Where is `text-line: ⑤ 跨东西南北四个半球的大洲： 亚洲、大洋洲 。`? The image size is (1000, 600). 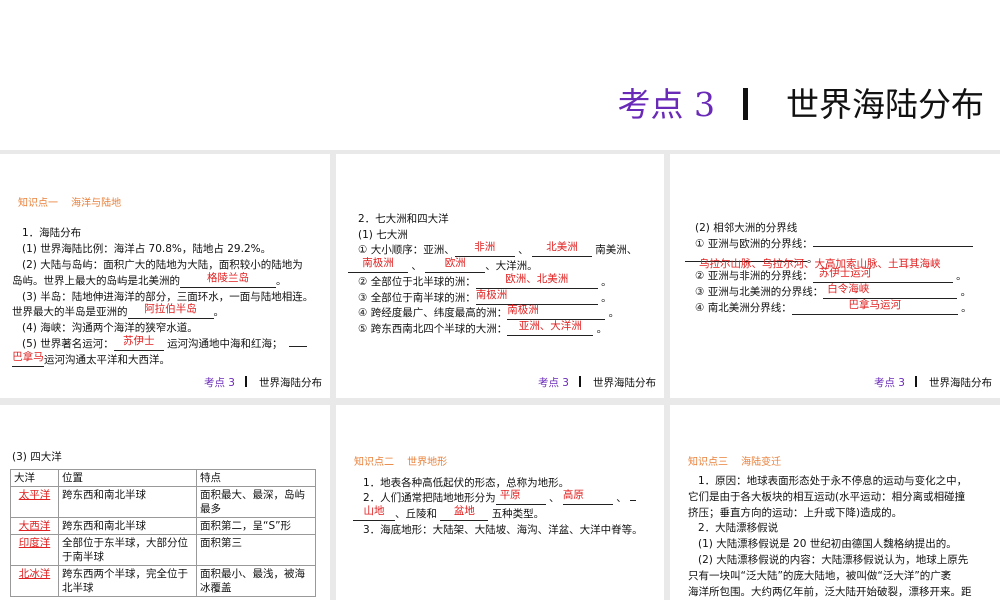
text-line: ⑤ 跨东西南北四个半球的大洲： 亚洲、大洋洲 。 is located at coordinates (483, 328).